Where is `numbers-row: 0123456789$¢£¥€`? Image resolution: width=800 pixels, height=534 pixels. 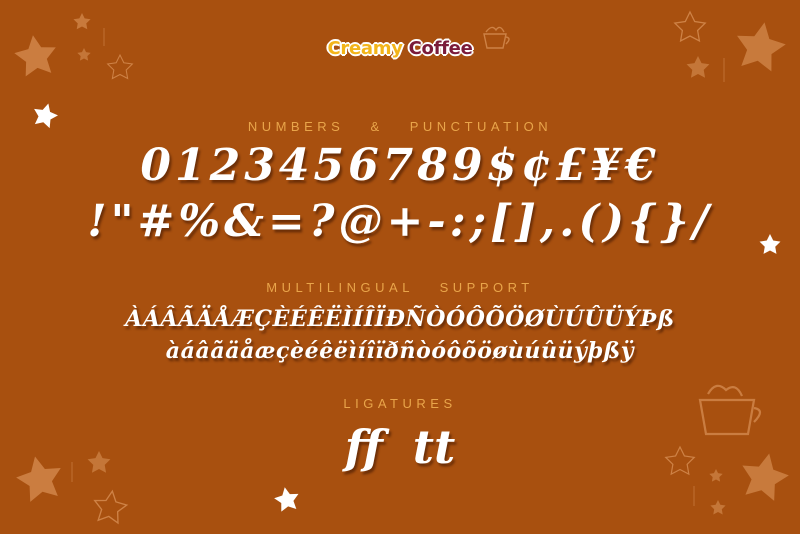 numbers-row: 0123456789$¢£¥€ is located at coordinates (400, 165).